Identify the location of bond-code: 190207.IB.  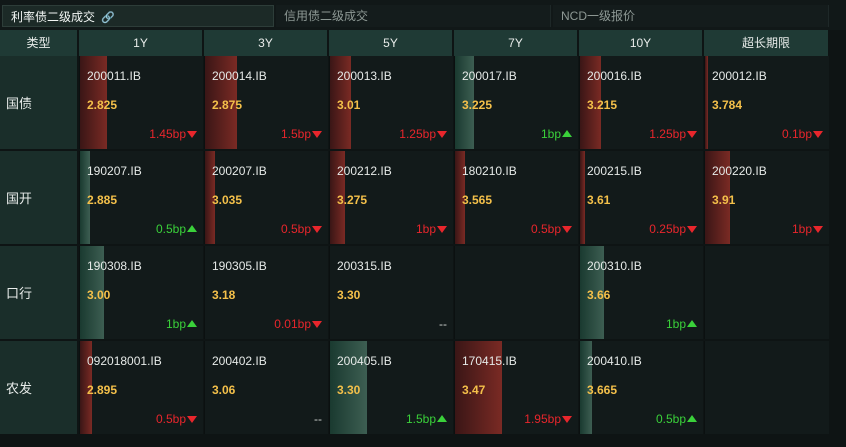
(114, 171).